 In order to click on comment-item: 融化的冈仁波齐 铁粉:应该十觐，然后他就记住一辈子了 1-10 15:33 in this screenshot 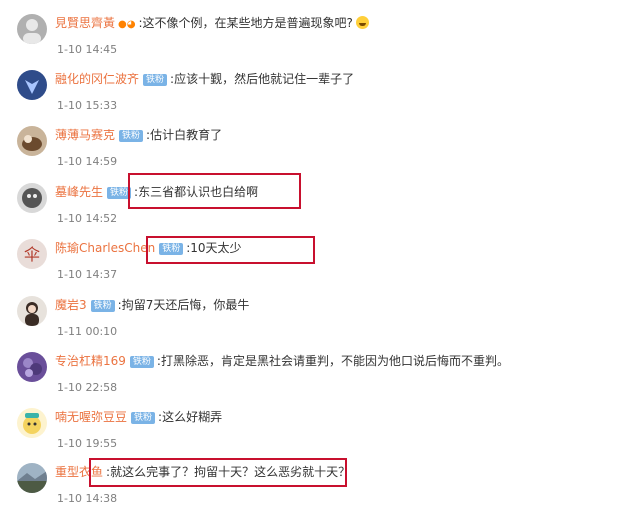, I will do `click(320, 94)`.